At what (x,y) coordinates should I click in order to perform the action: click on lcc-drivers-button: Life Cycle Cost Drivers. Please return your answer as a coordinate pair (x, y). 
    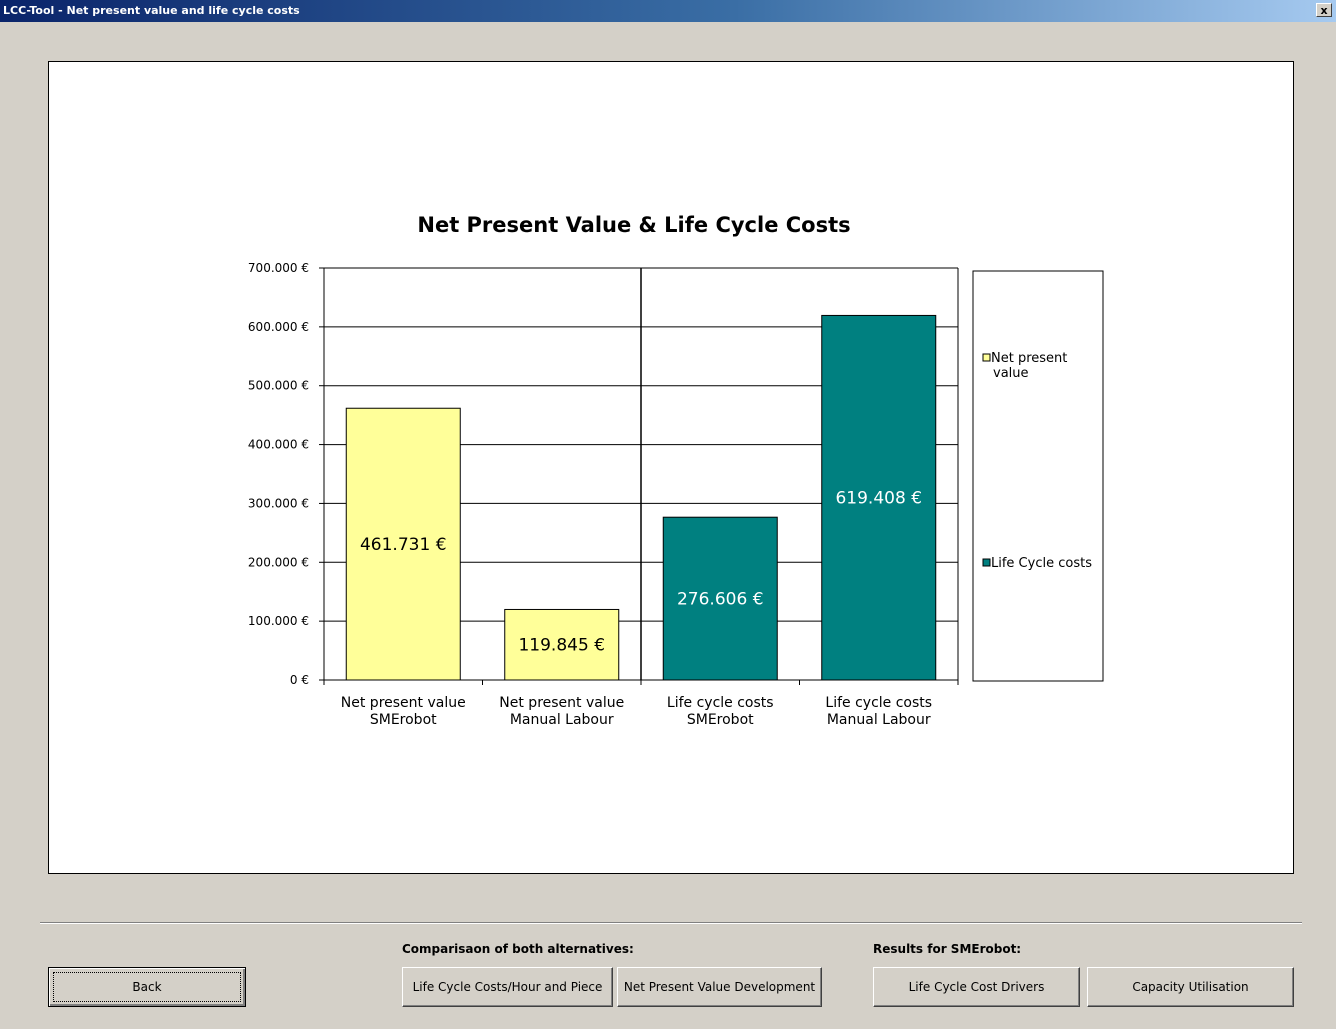
    Looking at the image, I should click on (976, 987).